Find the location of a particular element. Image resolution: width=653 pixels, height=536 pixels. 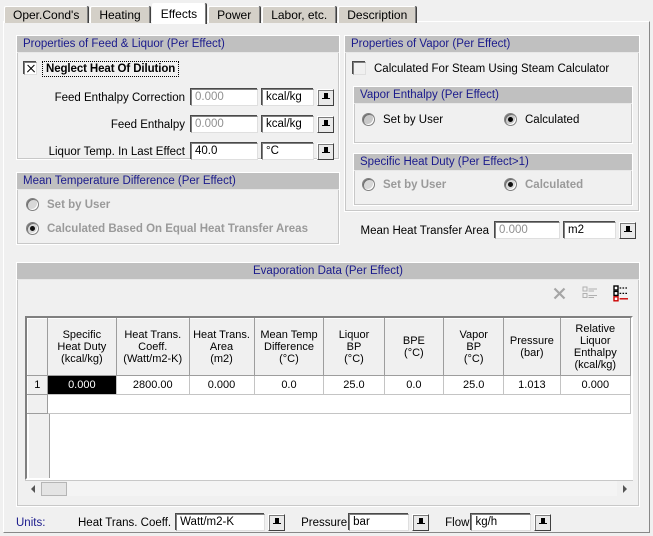

shd-set-by-user-radio is located at coordinates (368, 184).